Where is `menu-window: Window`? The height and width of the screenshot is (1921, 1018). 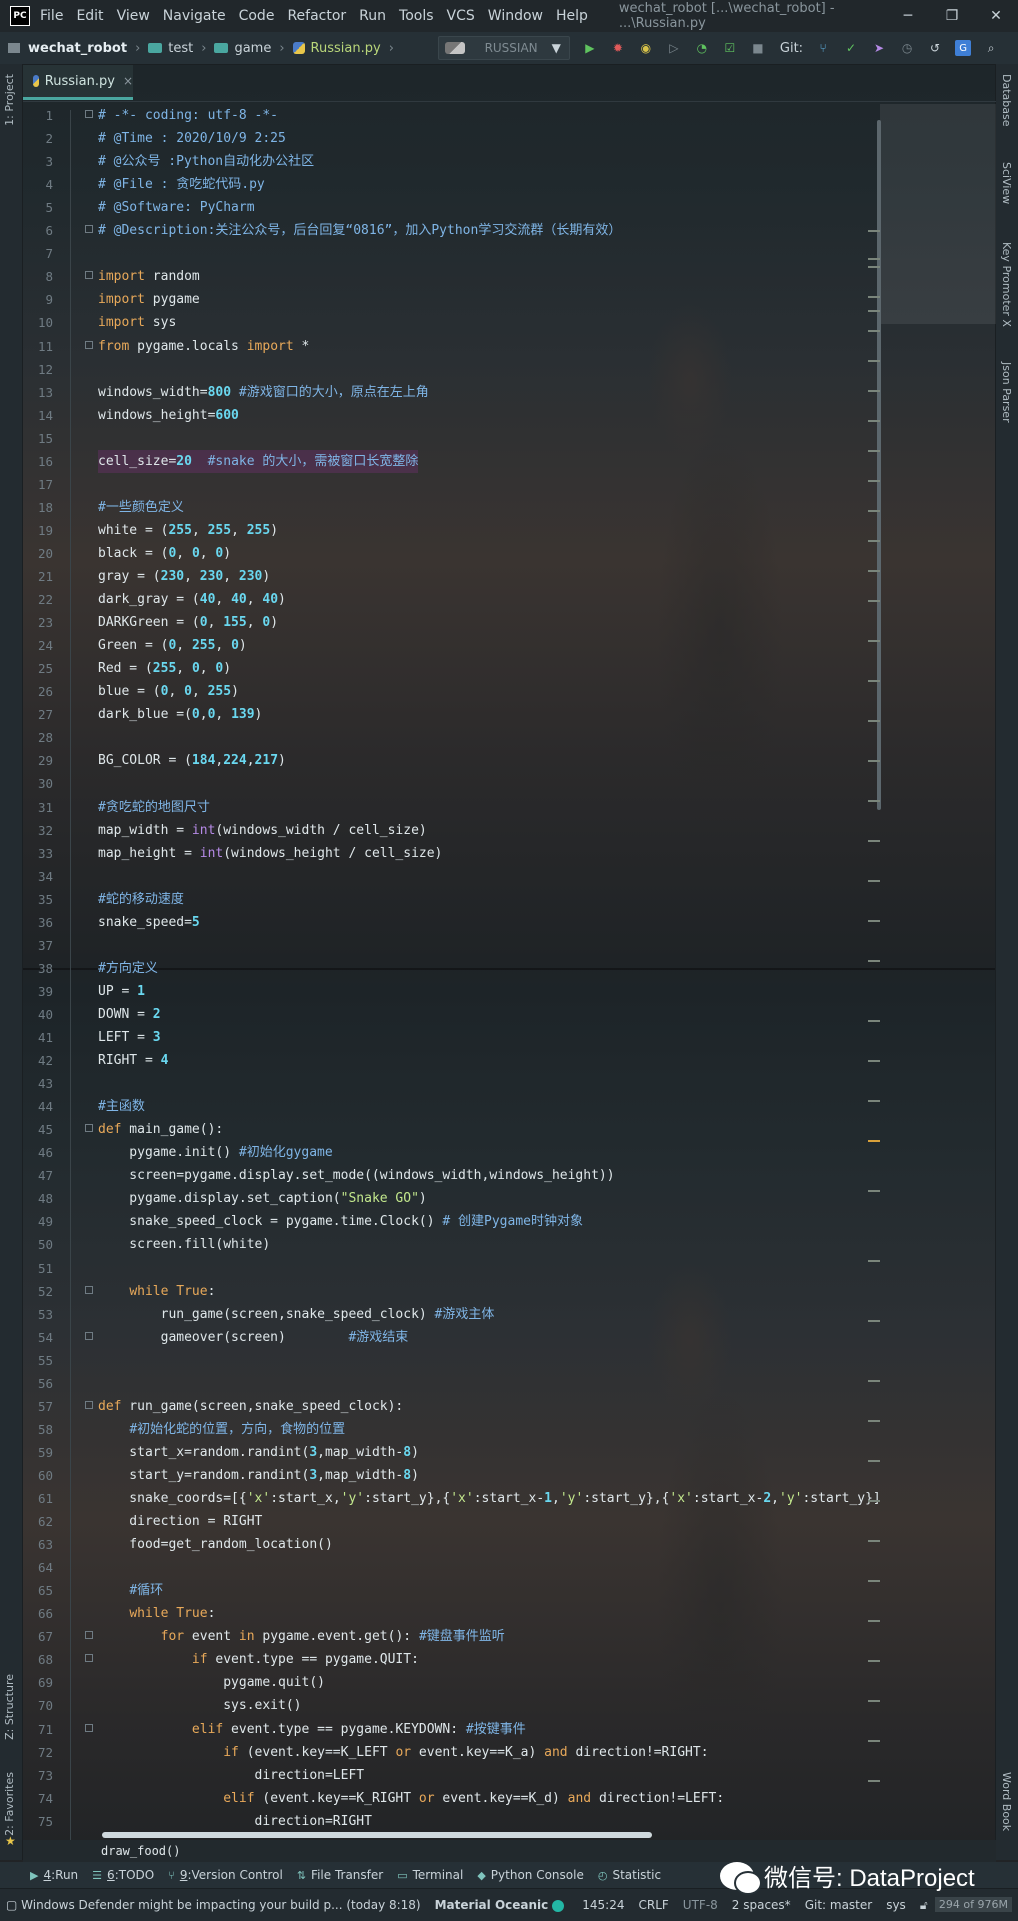
menu-window: Window is located at coordinates (515, 16).